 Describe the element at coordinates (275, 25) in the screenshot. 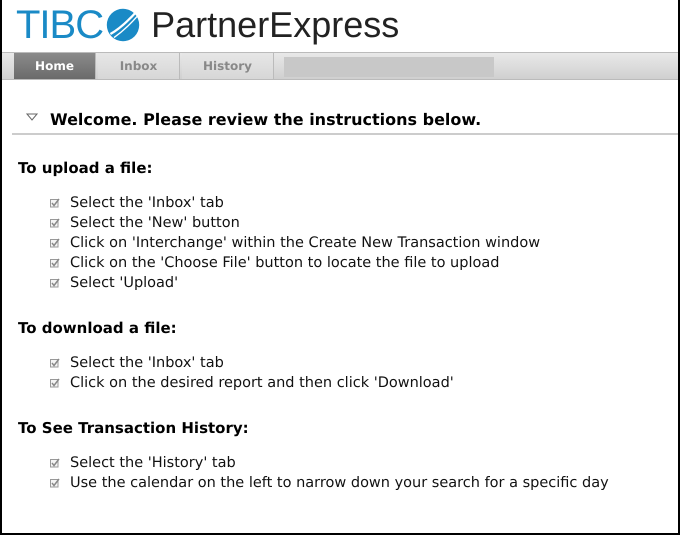

I see `product-name: PartnerExpress` at that location.